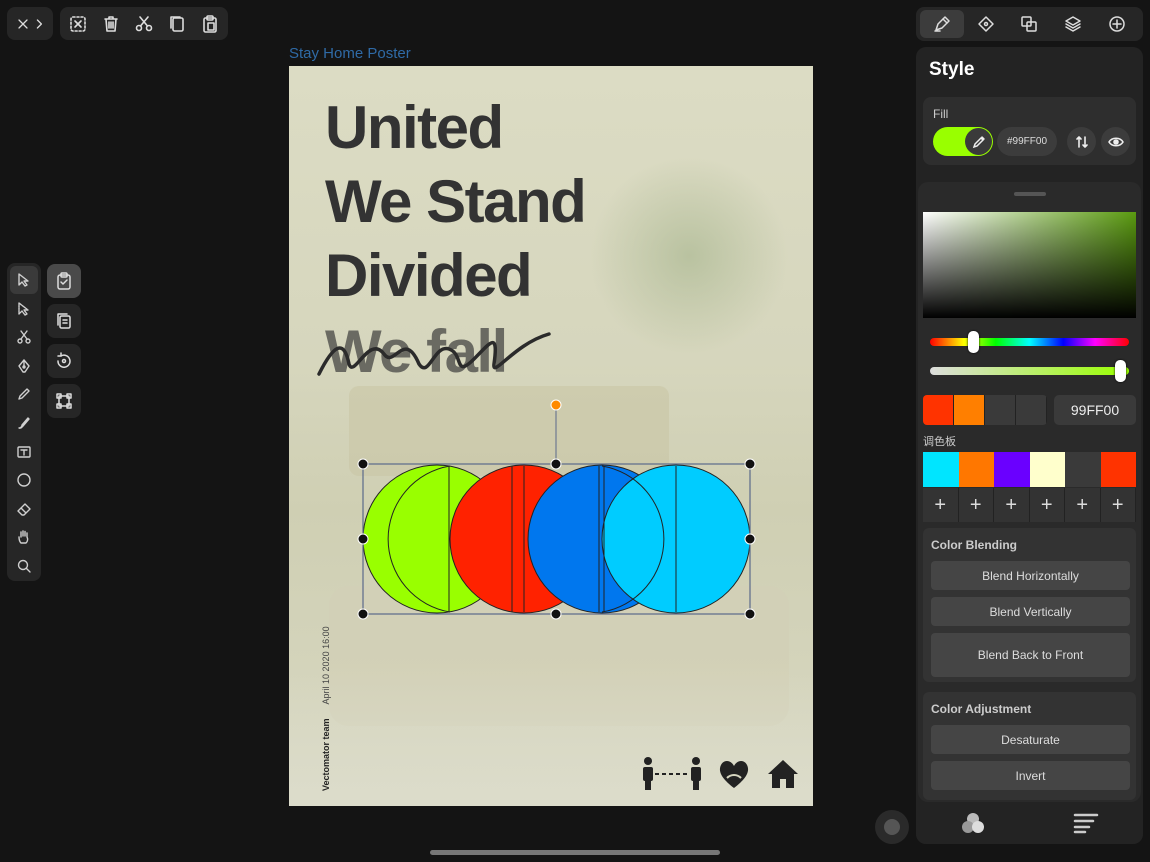 Image resolution: width=1150 pixels, height=862 pixels. Describe the element at coordinates (39, 24) in the screenshot. I see `chevron-right-icon` at that location.